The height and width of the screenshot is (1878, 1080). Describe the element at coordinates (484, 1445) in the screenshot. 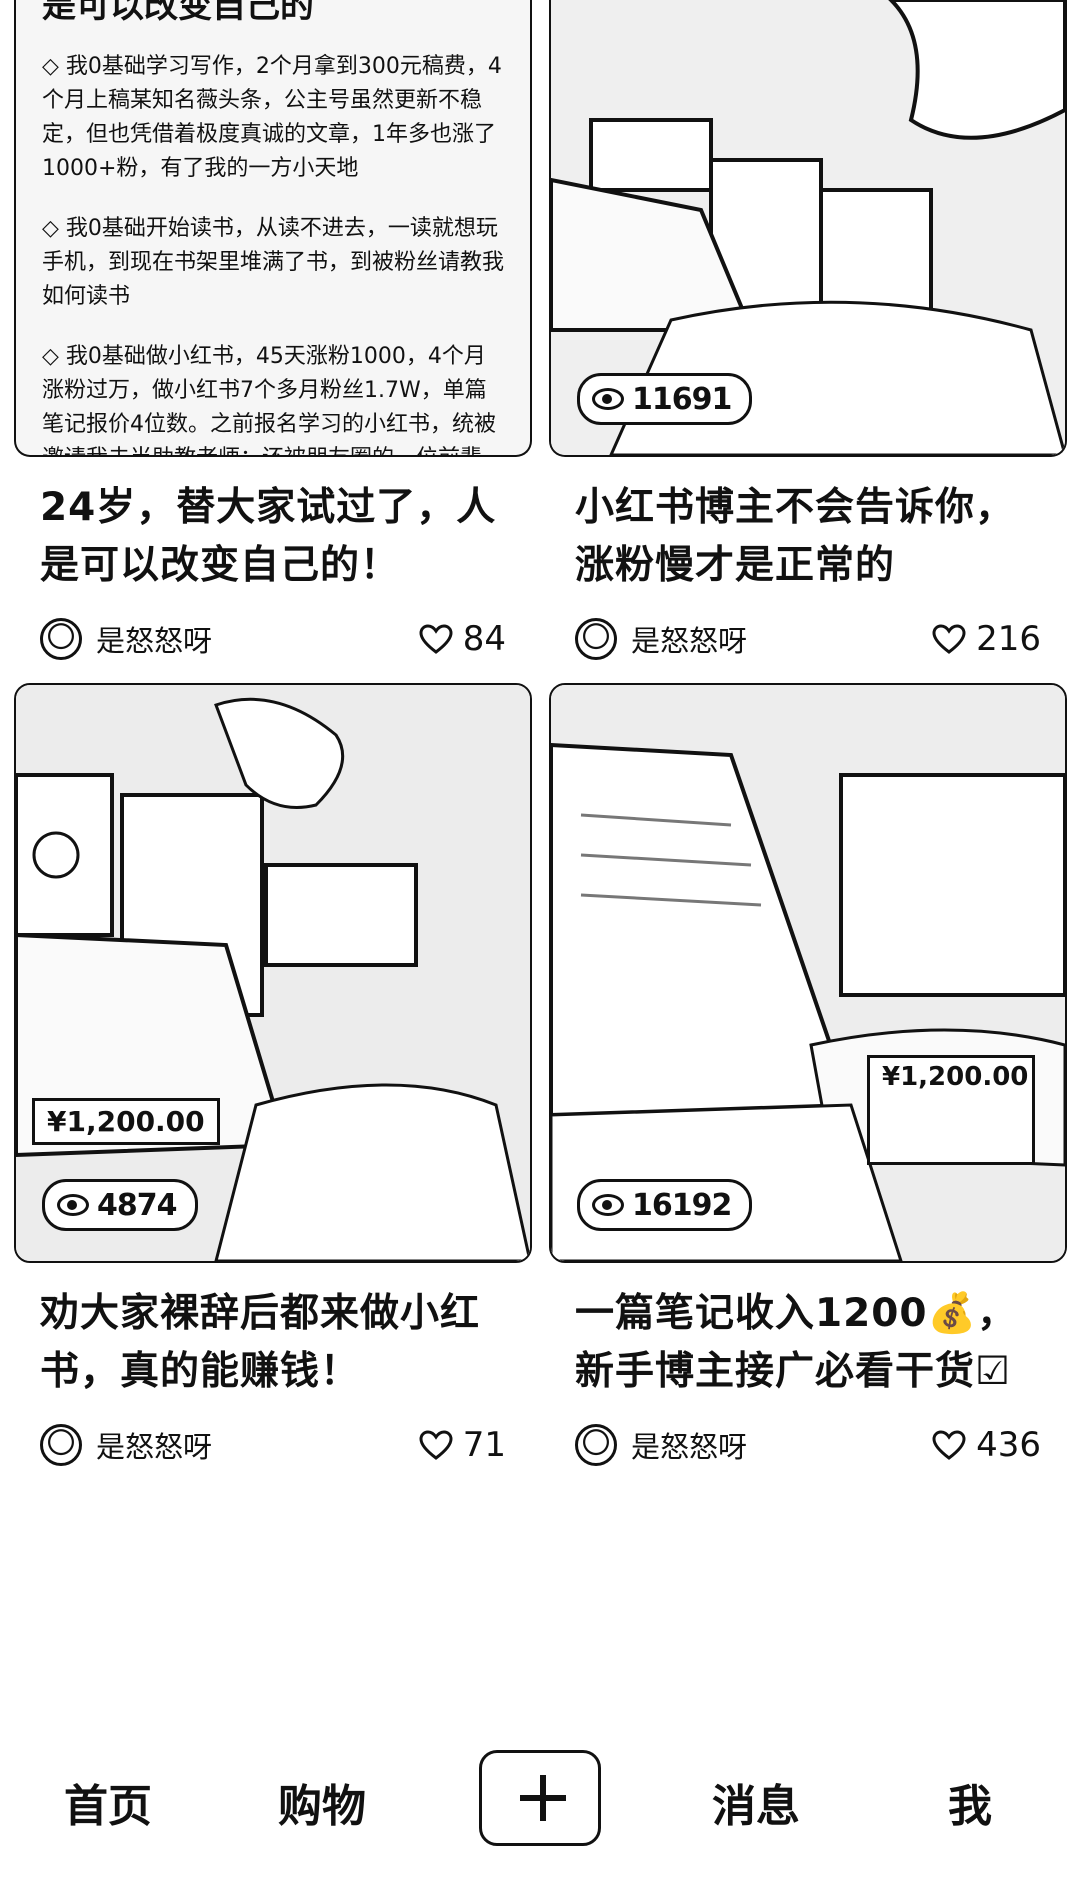

I see `like-count: 71` at that location.